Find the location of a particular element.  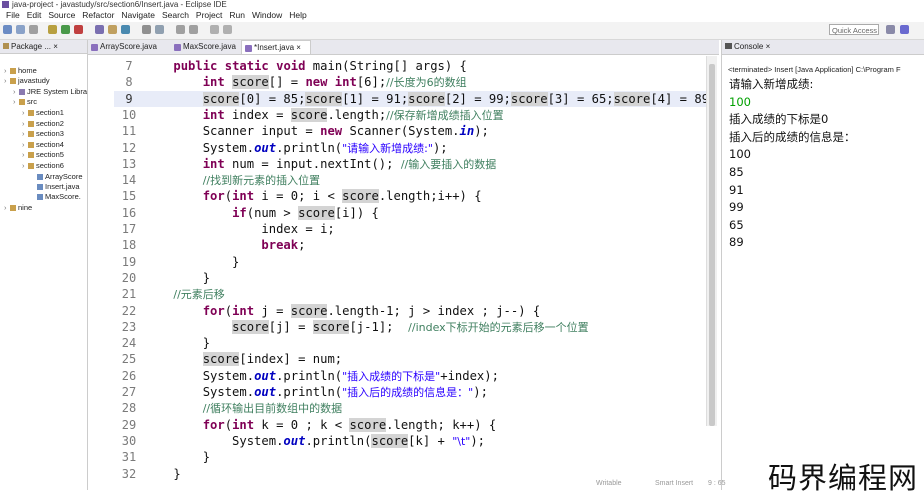

line-number: 14 is located at coordinates (129, 180).